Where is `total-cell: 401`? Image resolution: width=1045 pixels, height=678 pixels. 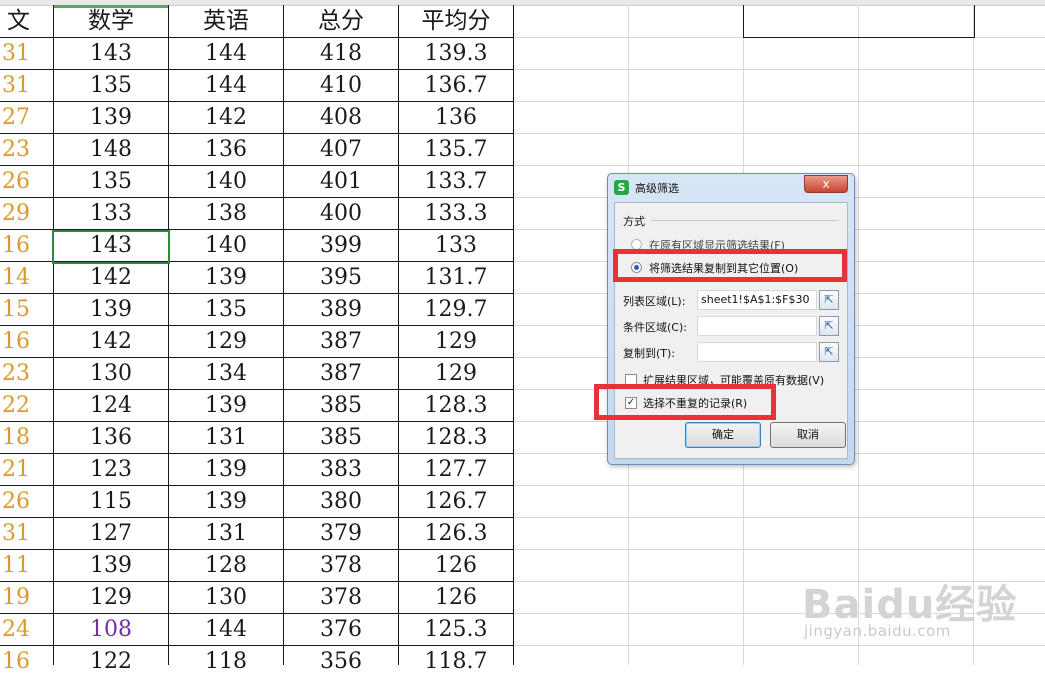 total-cell: 401 is located at coordinates (341, 182).